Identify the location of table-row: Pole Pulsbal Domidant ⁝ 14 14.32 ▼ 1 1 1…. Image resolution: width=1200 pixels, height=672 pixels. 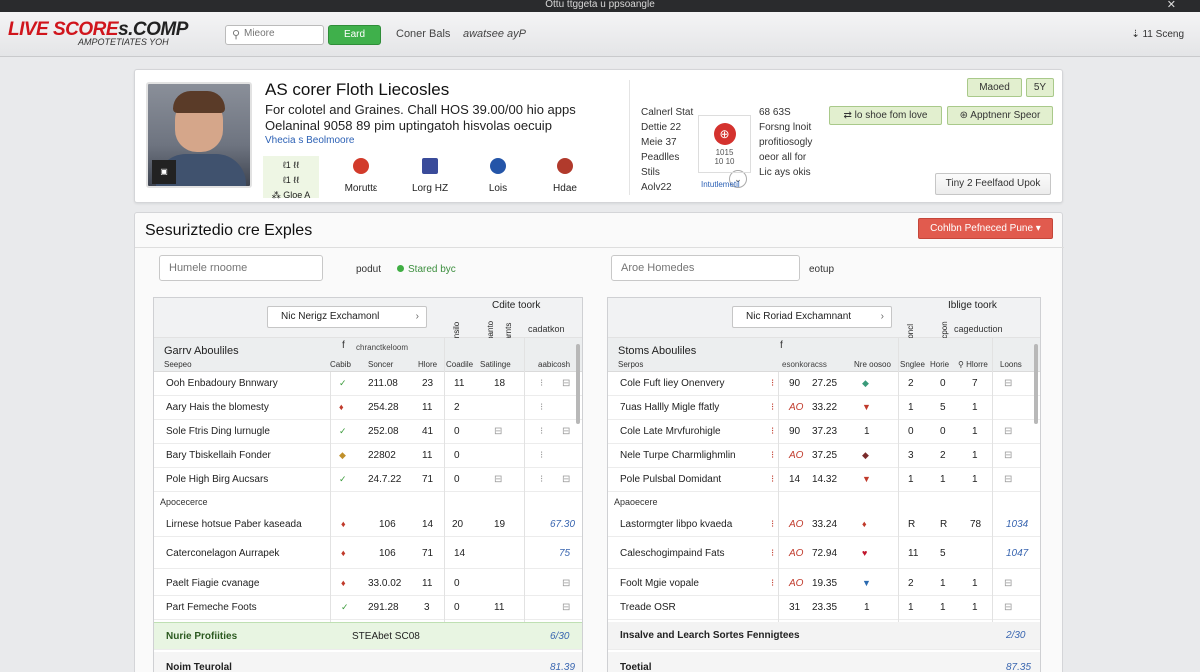
(824, 480).